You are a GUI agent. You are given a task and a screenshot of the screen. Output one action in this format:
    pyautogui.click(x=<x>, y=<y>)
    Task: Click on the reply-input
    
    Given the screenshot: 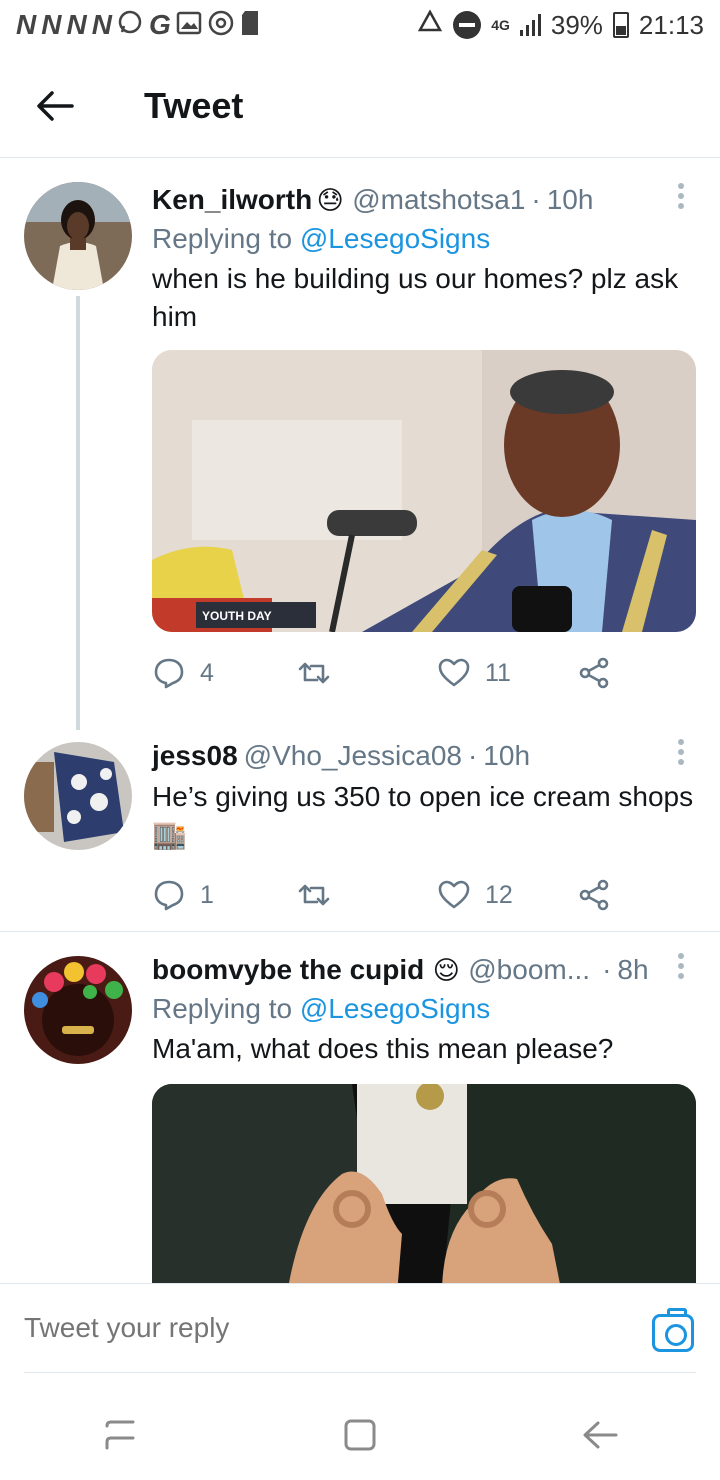 What is the action you would take?
    pyautogui.click(x=304, y=1328)
    